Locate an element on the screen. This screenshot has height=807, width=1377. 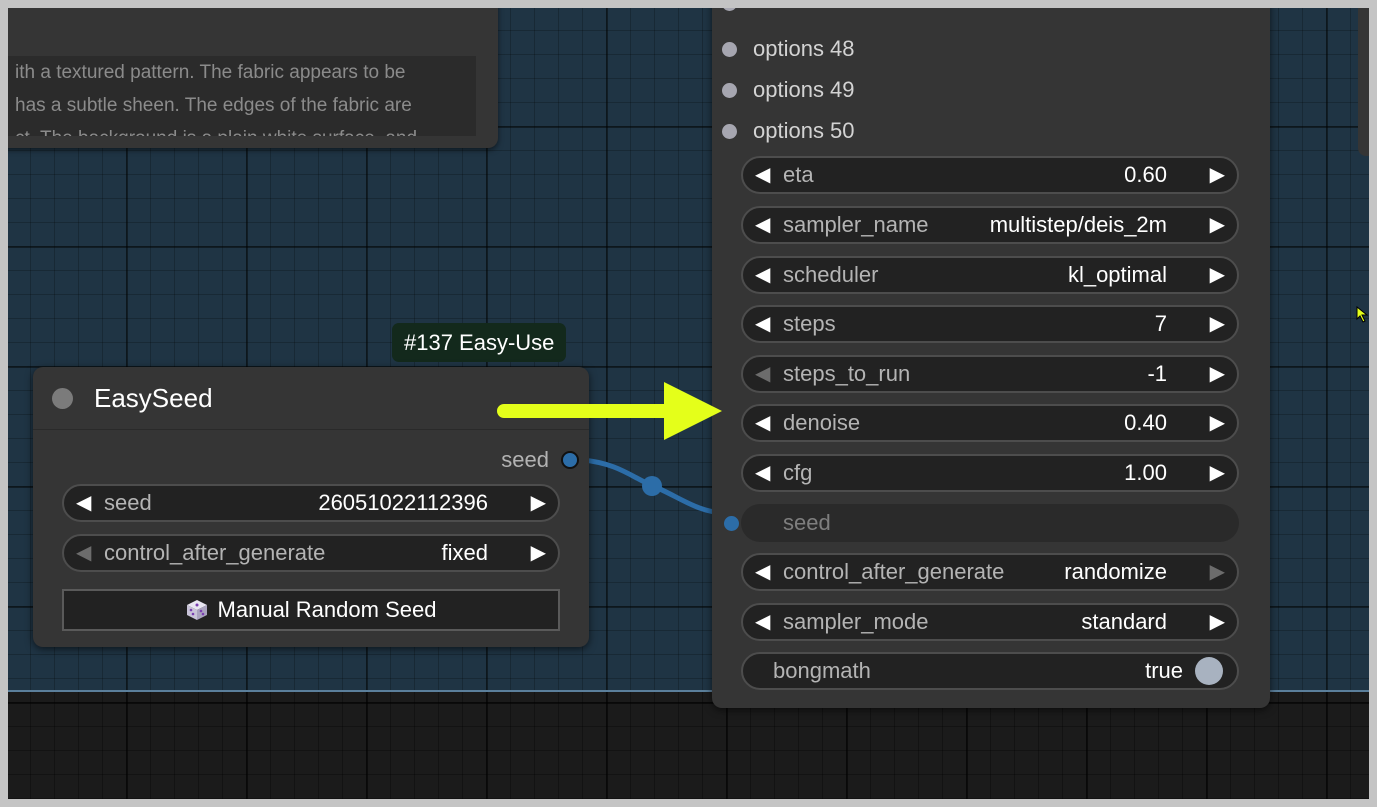
widget-value: -1 is located at coordinates (1157, 373).